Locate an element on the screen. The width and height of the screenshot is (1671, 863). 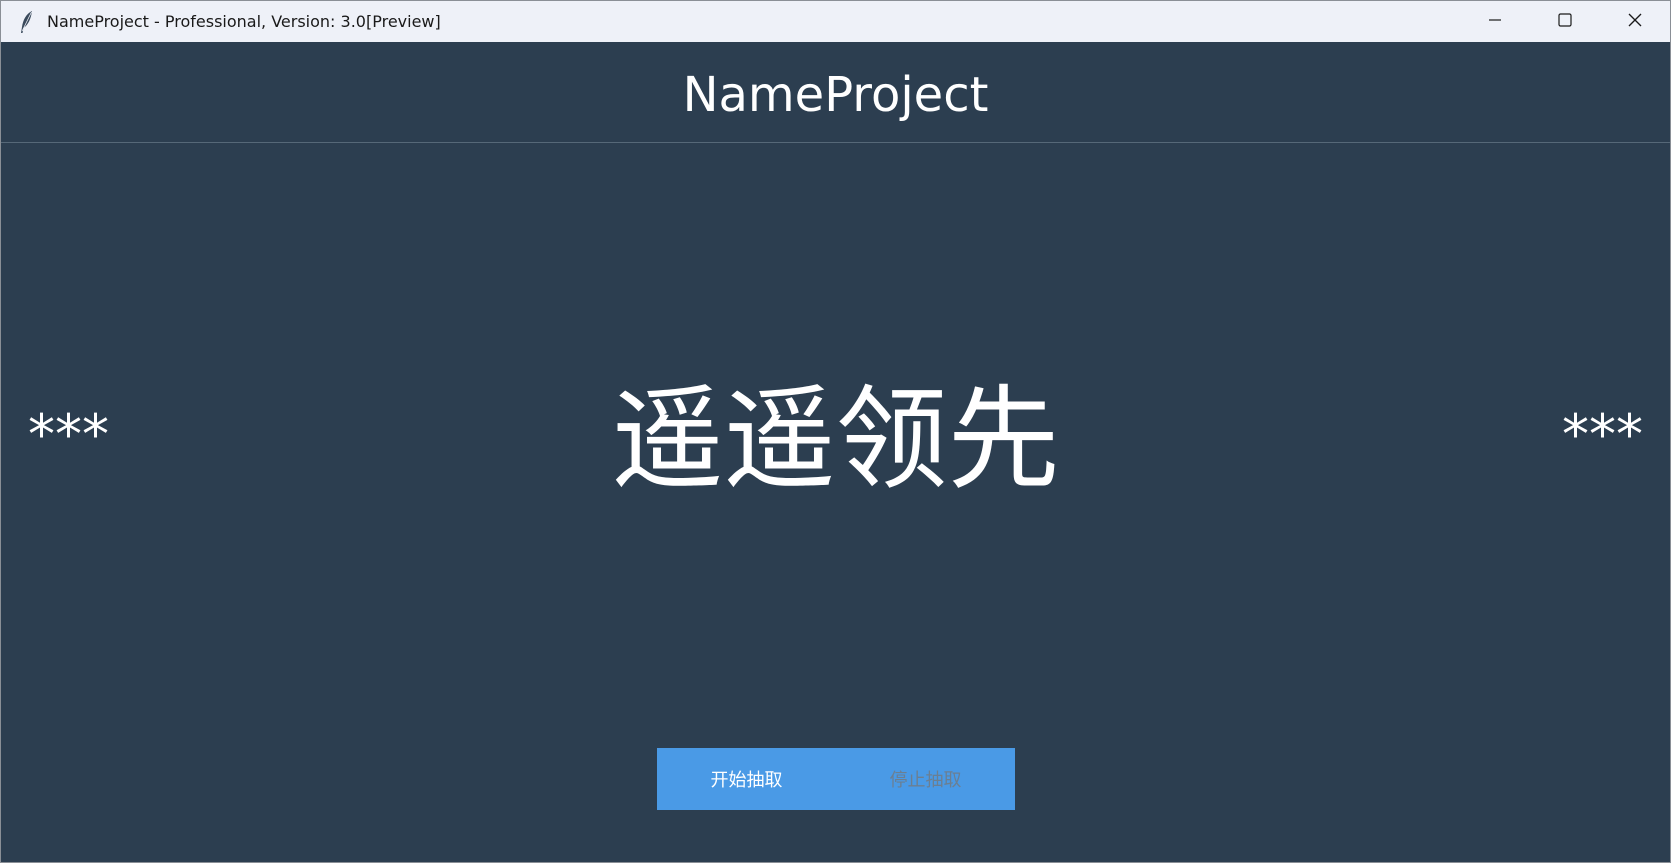
close-button is located at coordinates (1635, 21).